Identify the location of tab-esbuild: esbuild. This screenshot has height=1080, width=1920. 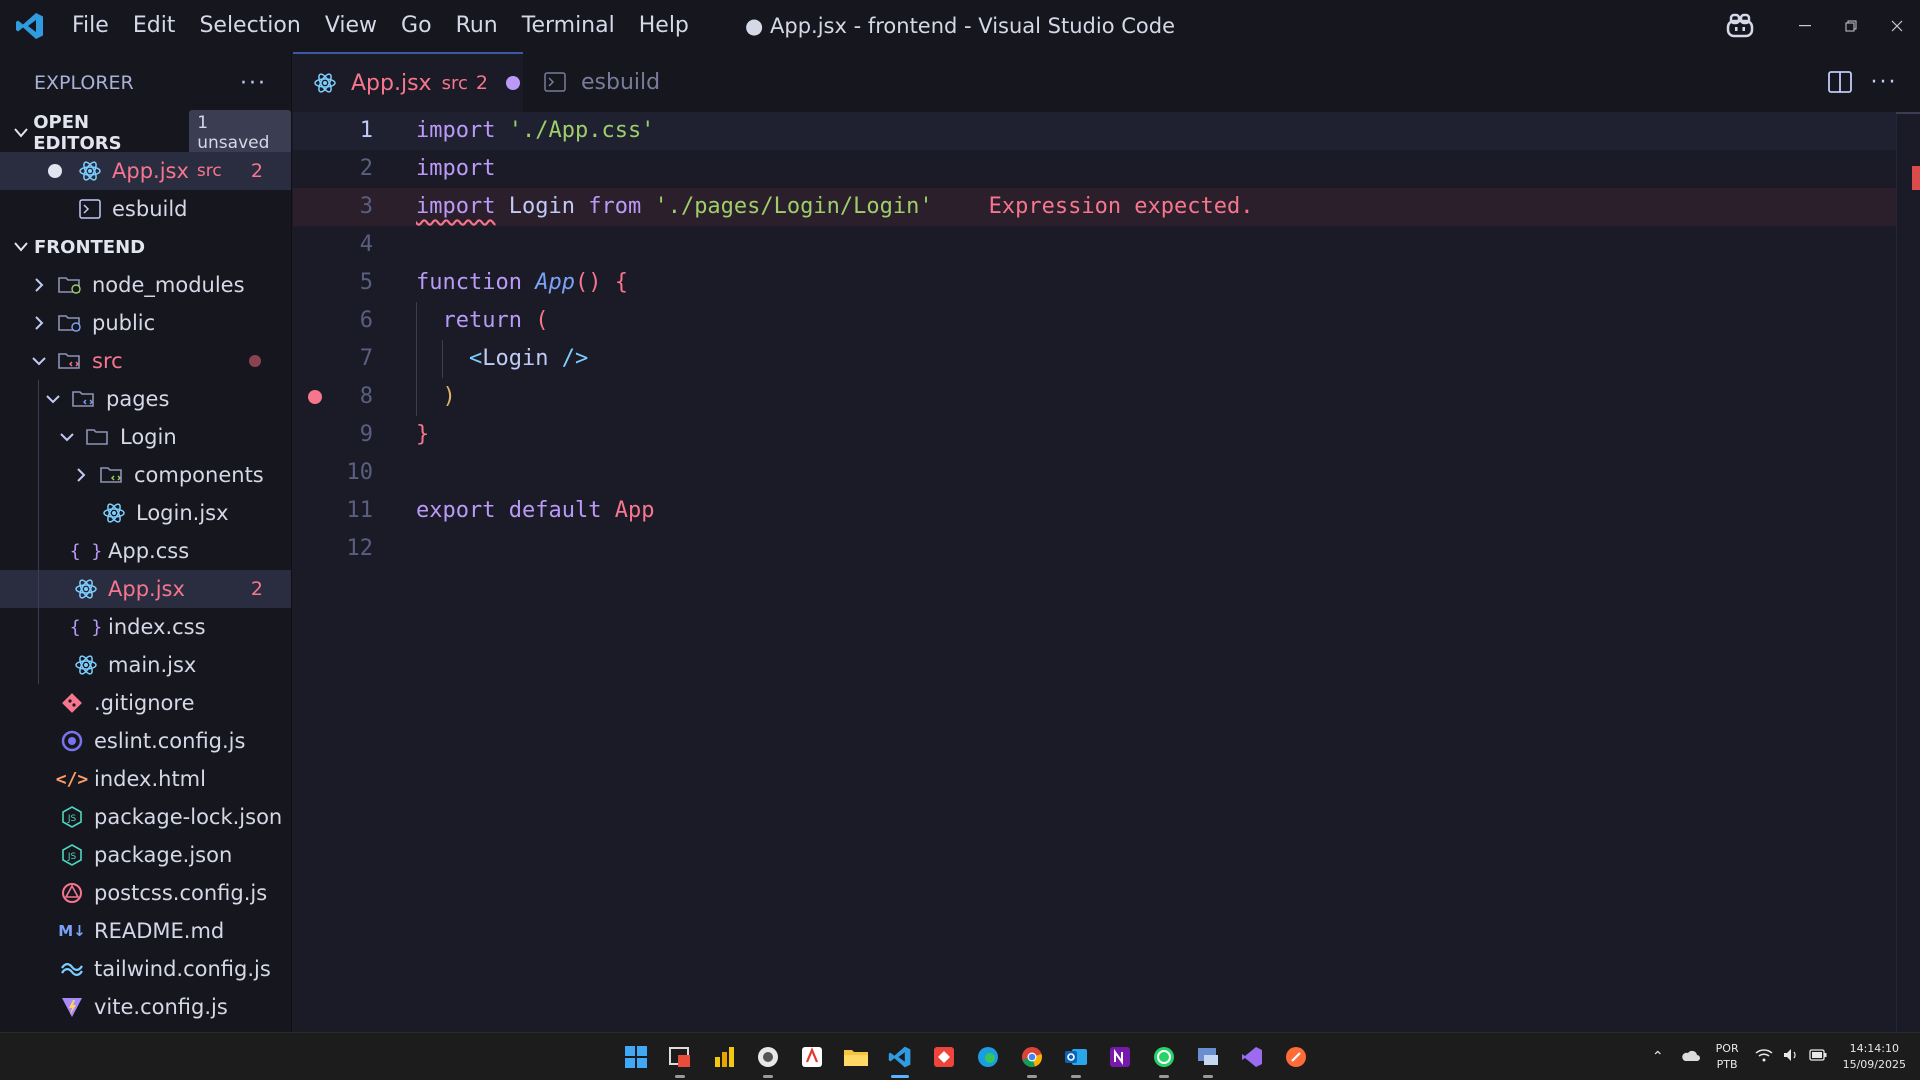
(623, 82).